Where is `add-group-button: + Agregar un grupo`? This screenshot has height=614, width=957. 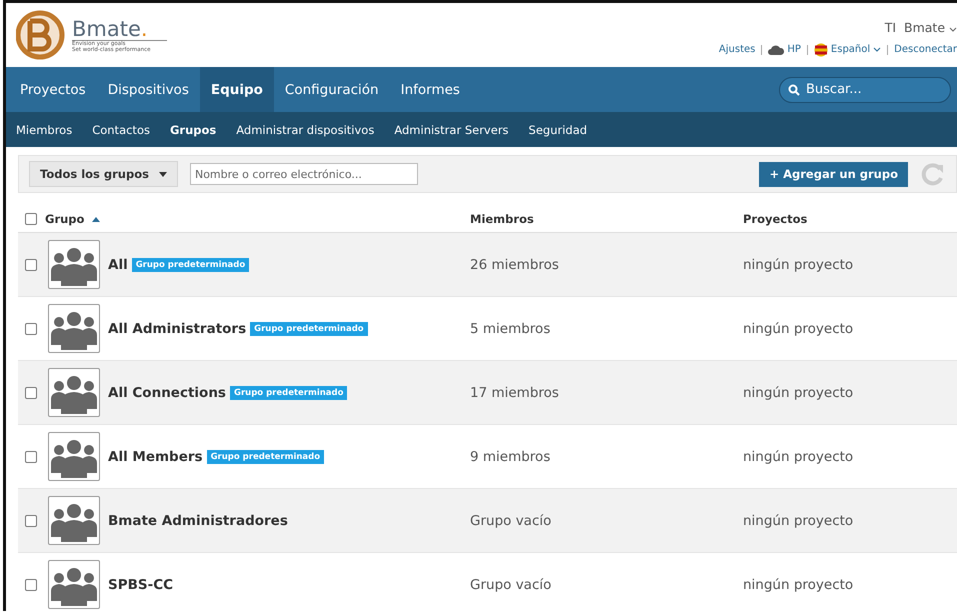
add-group-button: + Agregar un grupo is located at coordinates (833, 174).